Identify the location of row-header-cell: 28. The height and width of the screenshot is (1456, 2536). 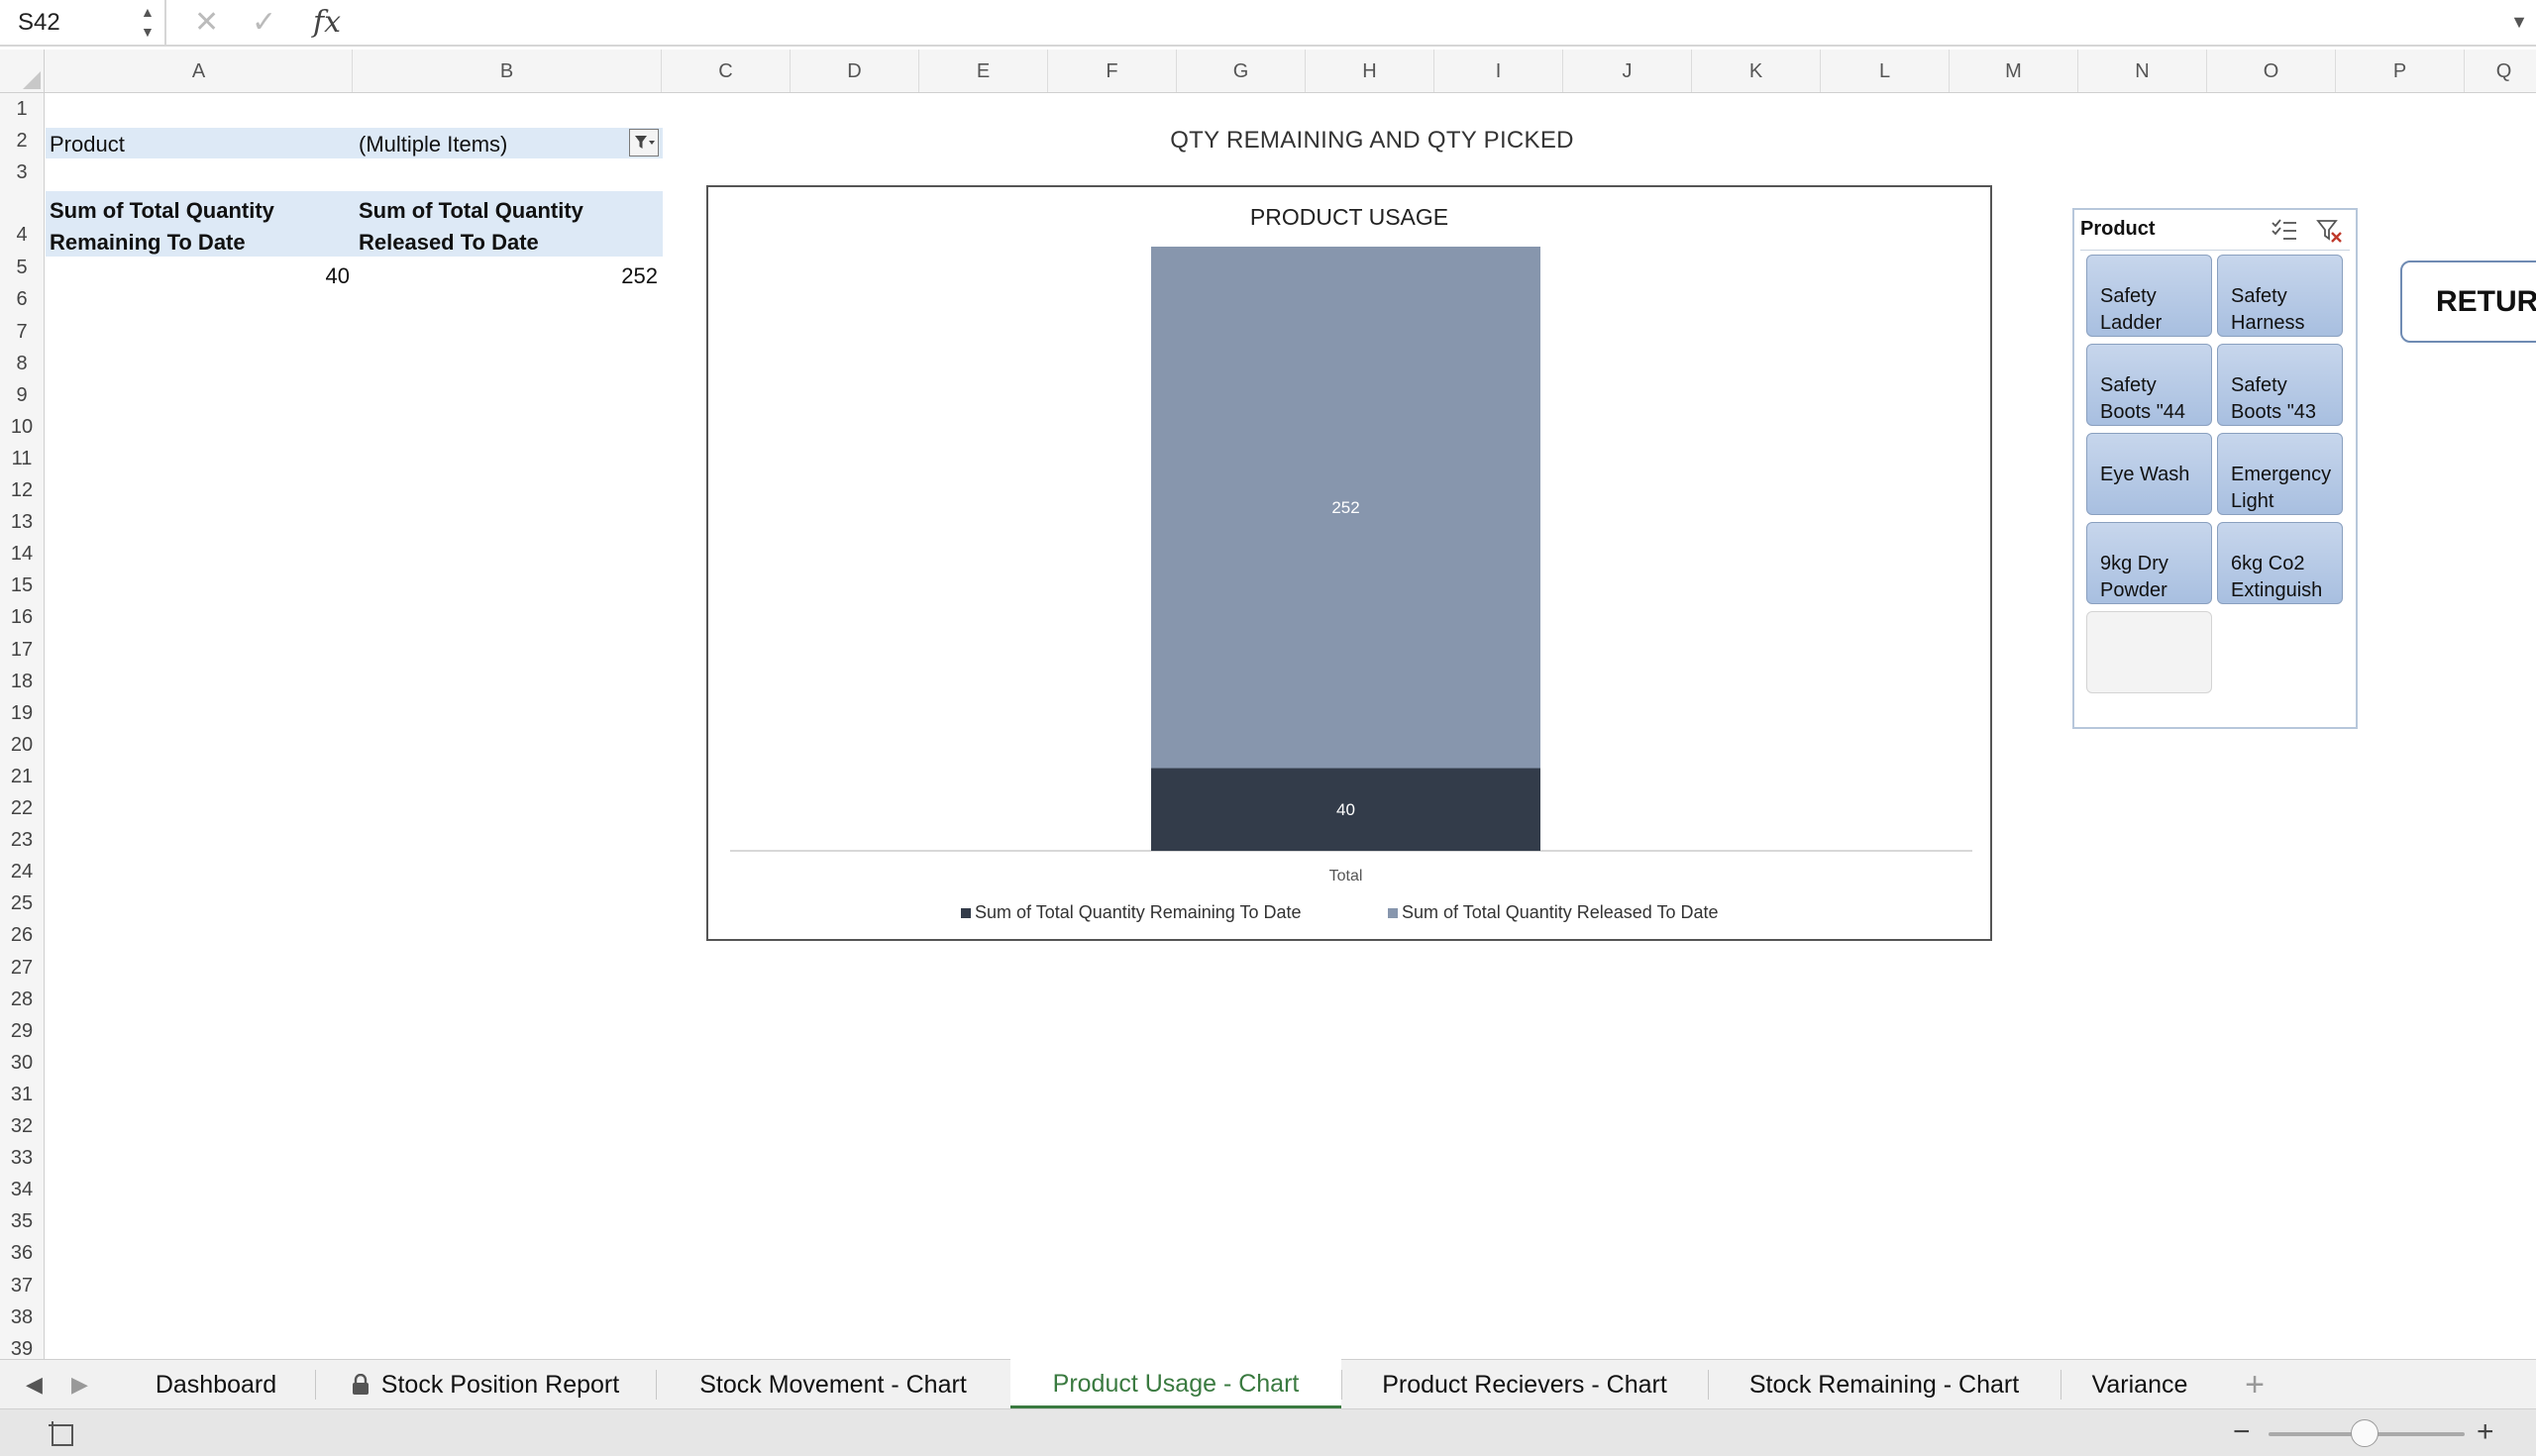
(22, 999).